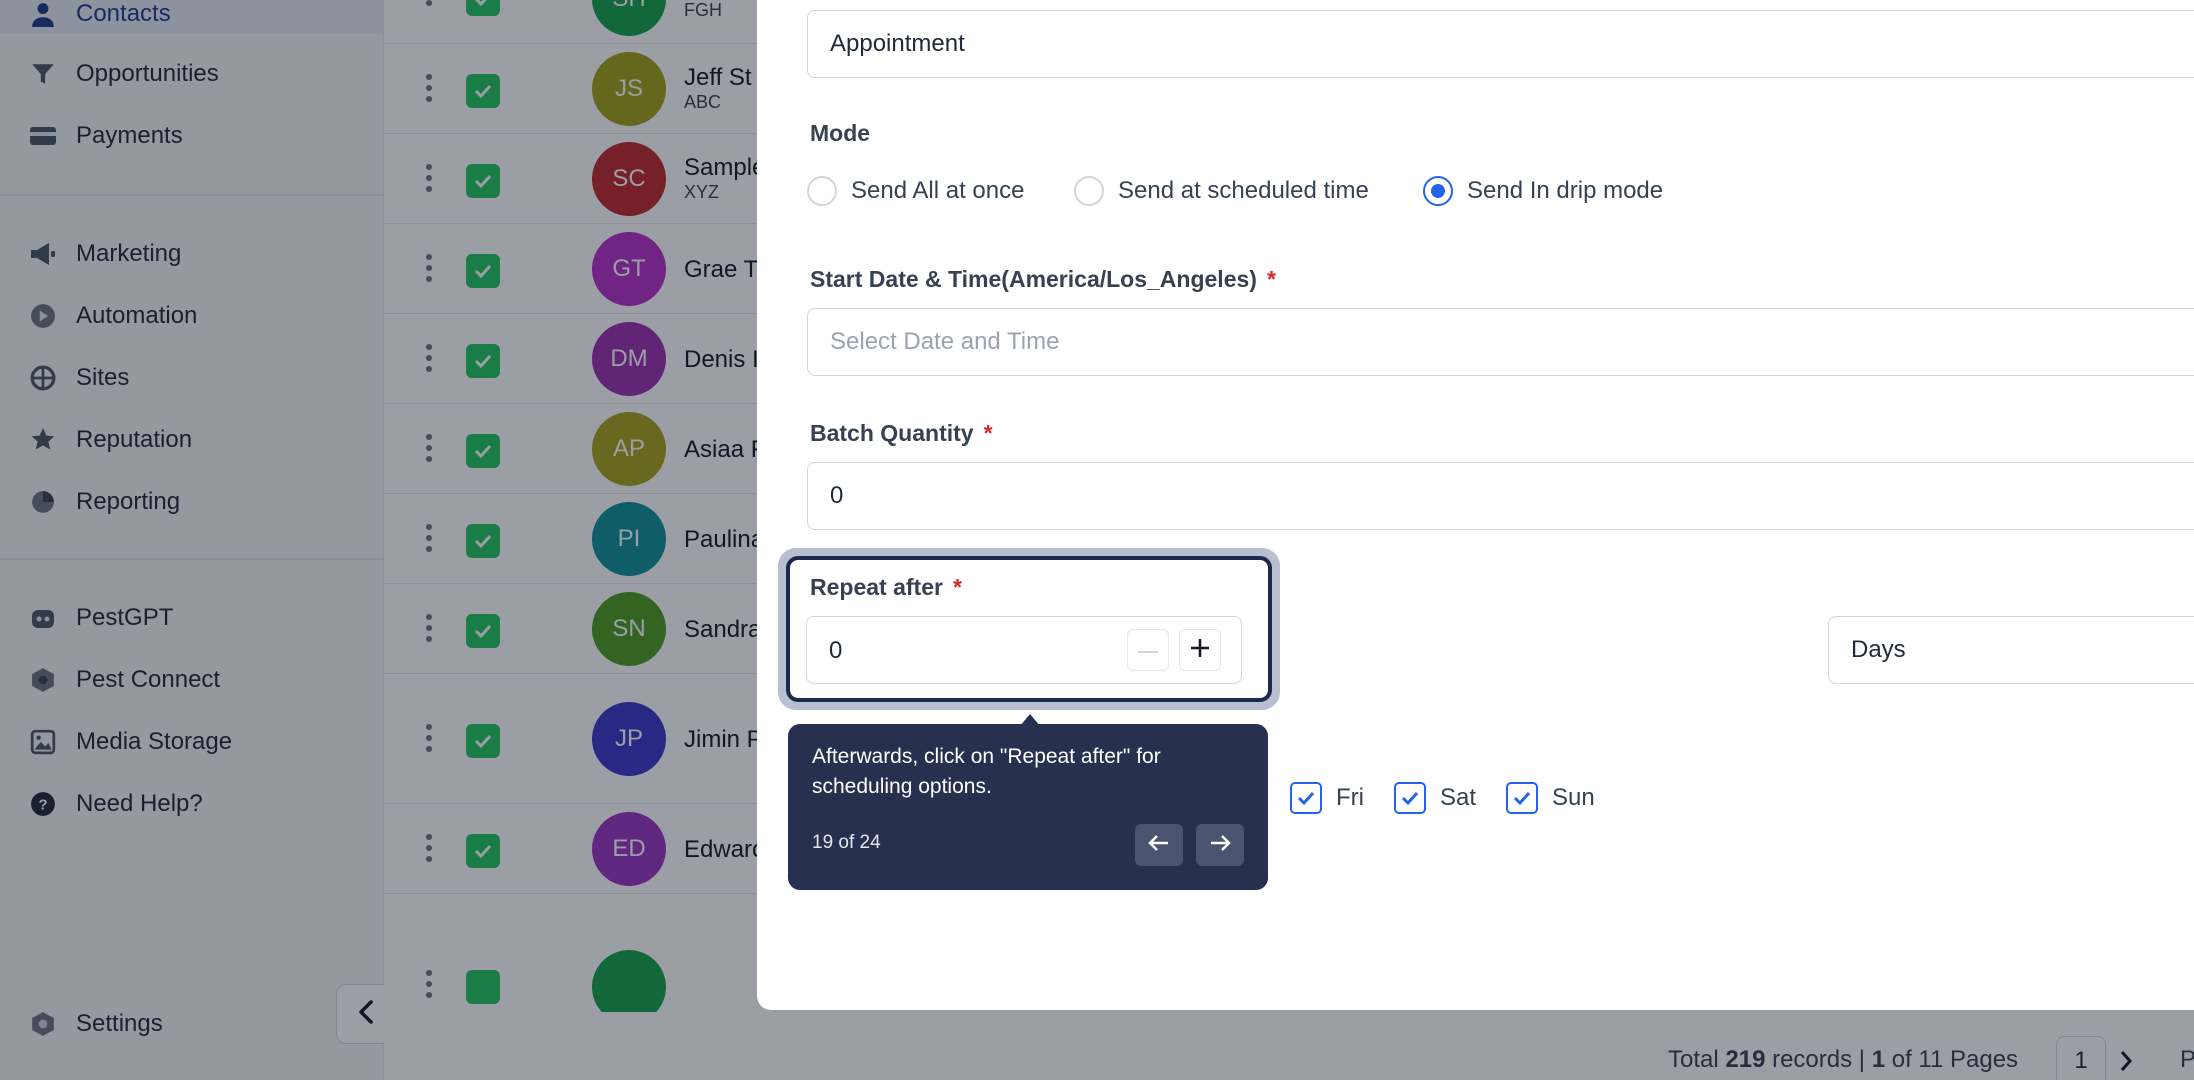  I want to click on tooltip-prev-button, so click(1159, 845).